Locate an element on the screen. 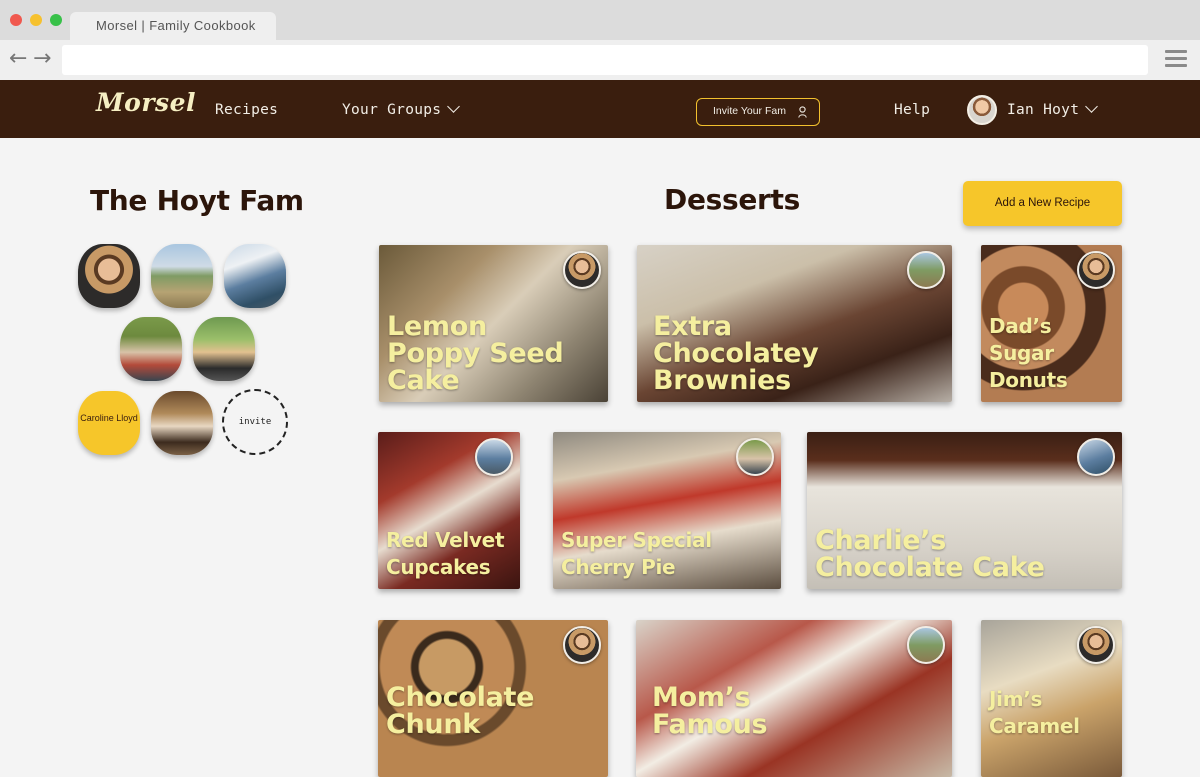 This screenshot has height=777, width=1200. recipe-title: Mom’s Famous is located at coordinates (710, 711).